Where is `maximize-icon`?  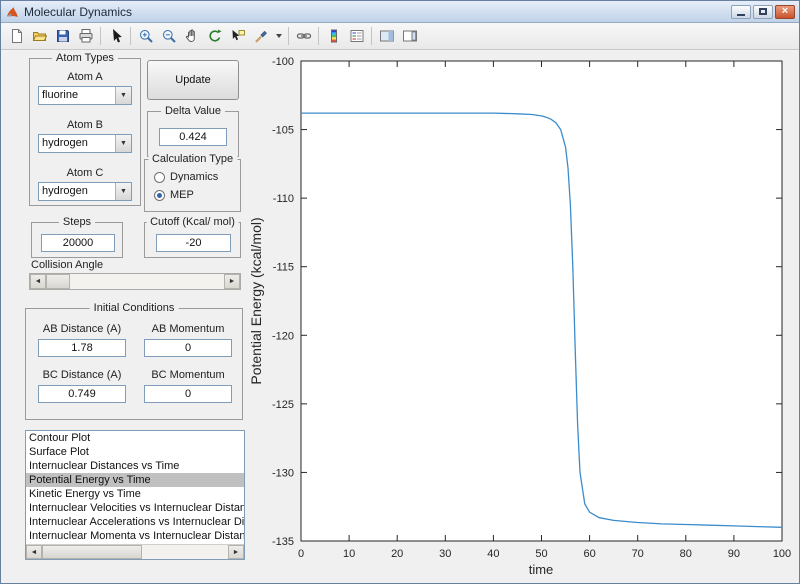
maximize-icon is located at coordinates (763, 11).